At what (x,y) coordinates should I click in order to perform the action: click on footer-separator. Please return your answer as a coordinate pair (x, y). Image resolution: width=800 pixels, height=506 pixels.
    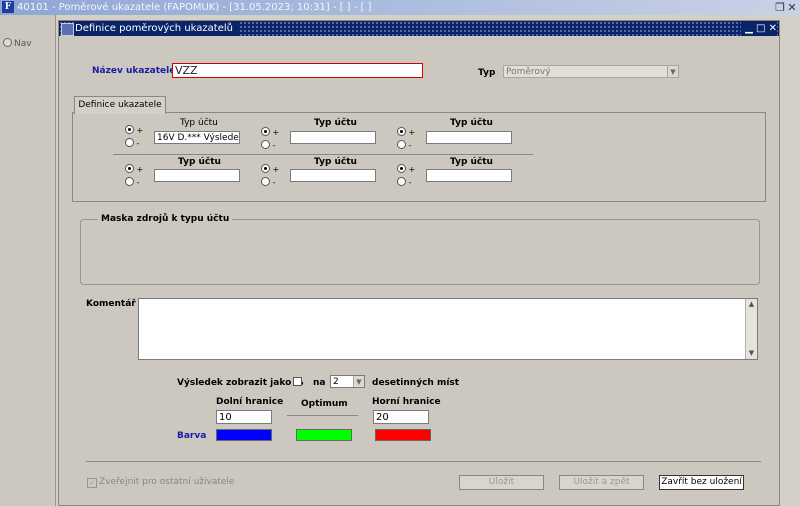
    Looking at the image, I should click on (423, 461).